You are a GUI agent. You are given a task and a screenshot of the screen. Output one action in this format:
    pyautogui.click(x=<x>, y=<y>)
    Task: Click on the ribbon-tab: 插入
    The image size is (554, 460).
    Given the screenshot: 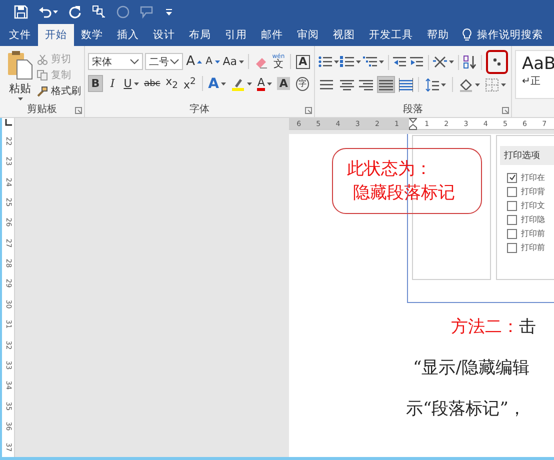 What is the action you would take?
    pyautogui.click(x=128, y=35)
    